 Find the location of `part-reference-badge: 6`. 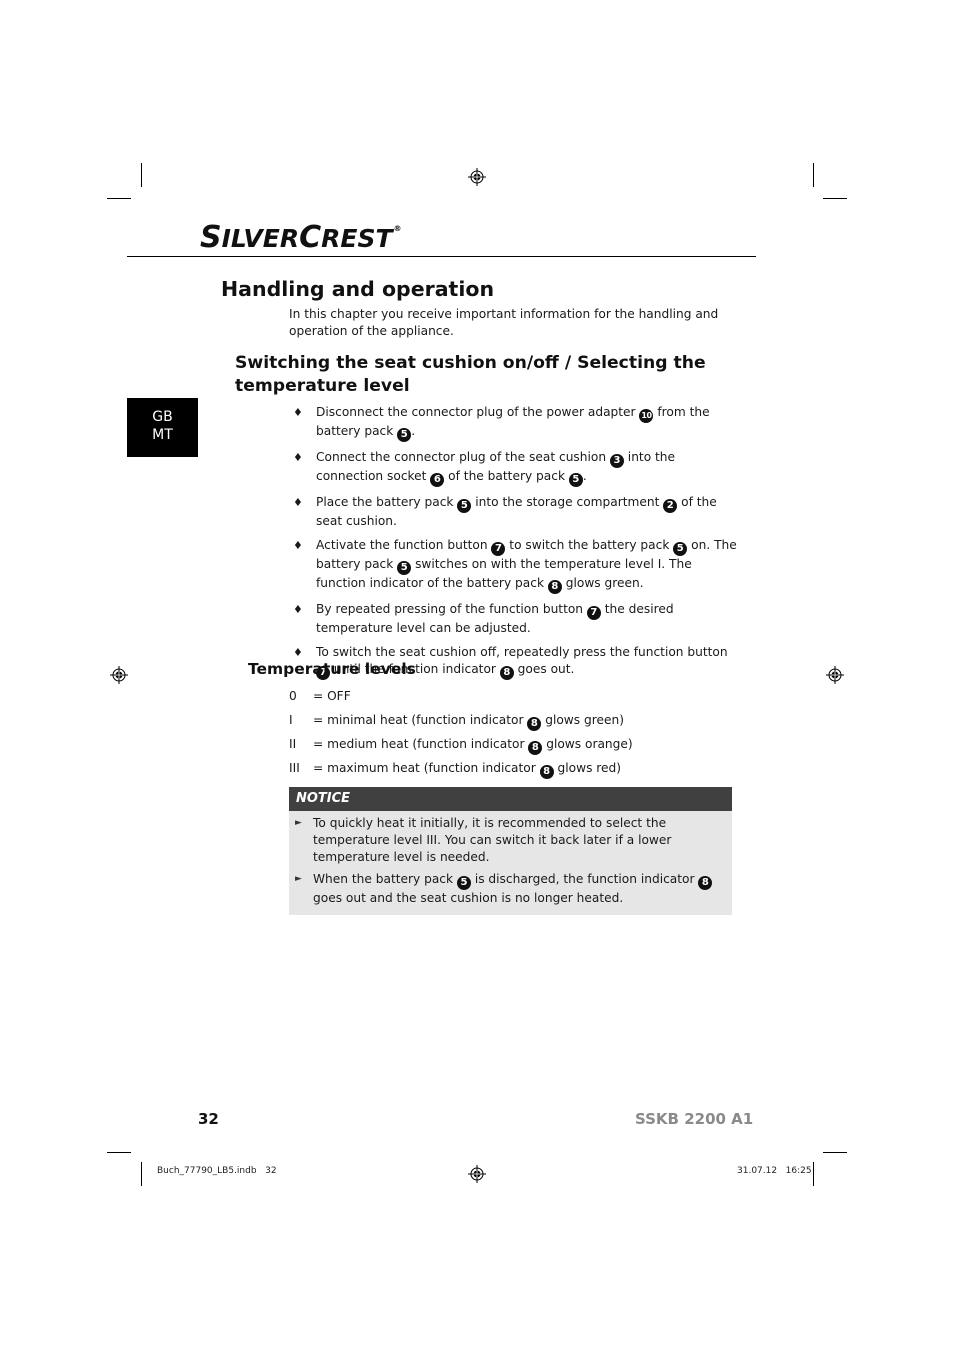

part-reference-badge: 6 is located at coordinates (437, 480).